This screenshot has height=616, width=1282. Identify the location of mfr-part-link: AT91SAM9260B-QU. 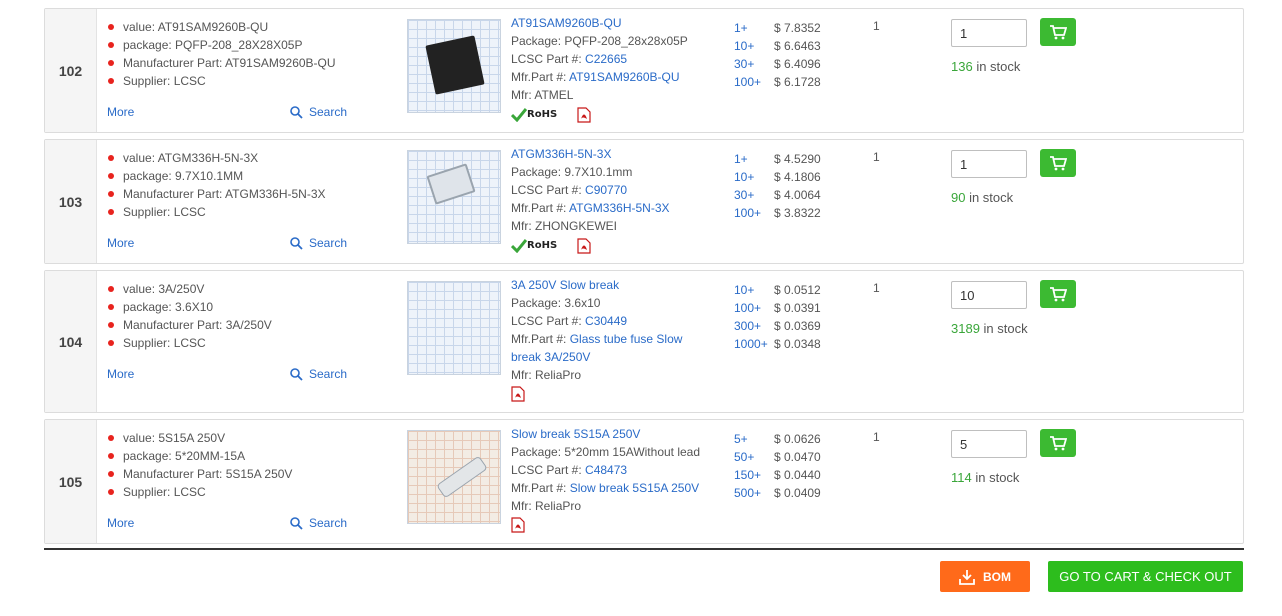
(624, 77).